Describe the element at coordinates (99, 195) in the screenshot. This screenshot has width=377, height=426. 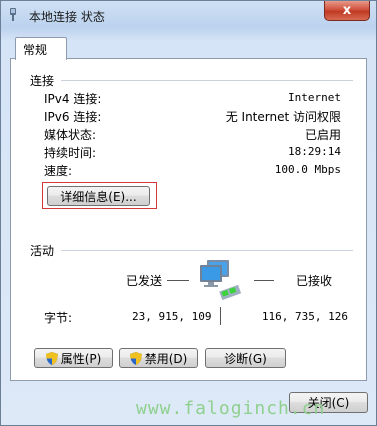
I see `details-highlight-frame` at that location.